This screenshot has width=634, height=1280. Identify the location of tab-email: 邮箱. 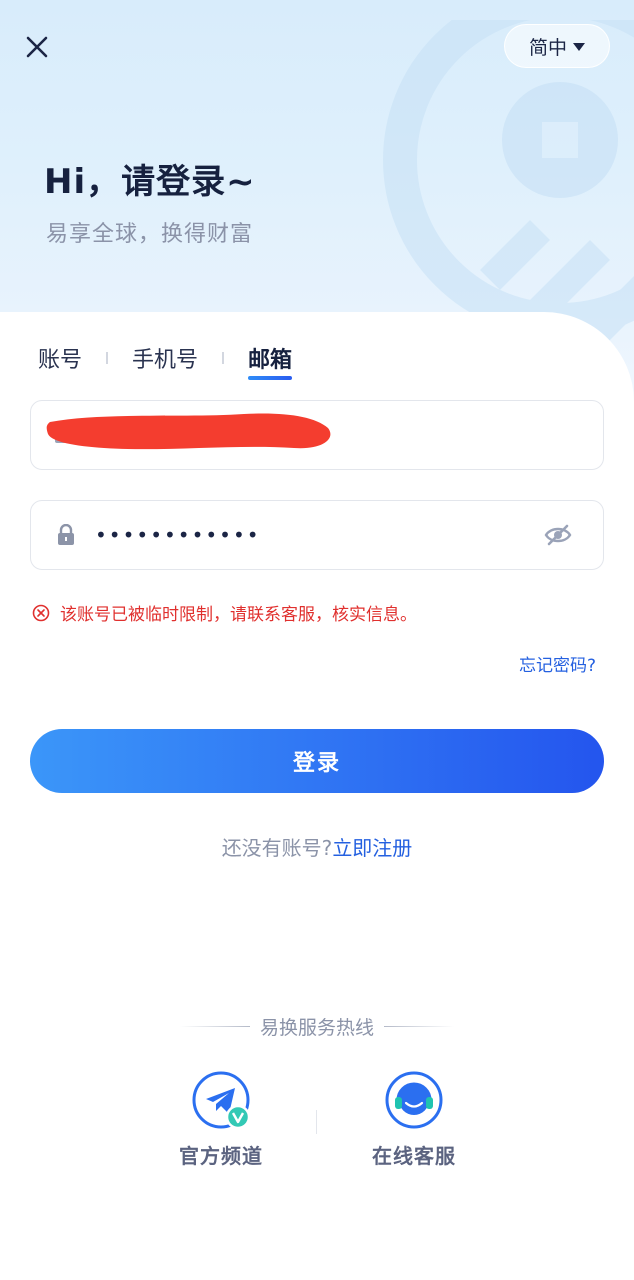
(270, 361).